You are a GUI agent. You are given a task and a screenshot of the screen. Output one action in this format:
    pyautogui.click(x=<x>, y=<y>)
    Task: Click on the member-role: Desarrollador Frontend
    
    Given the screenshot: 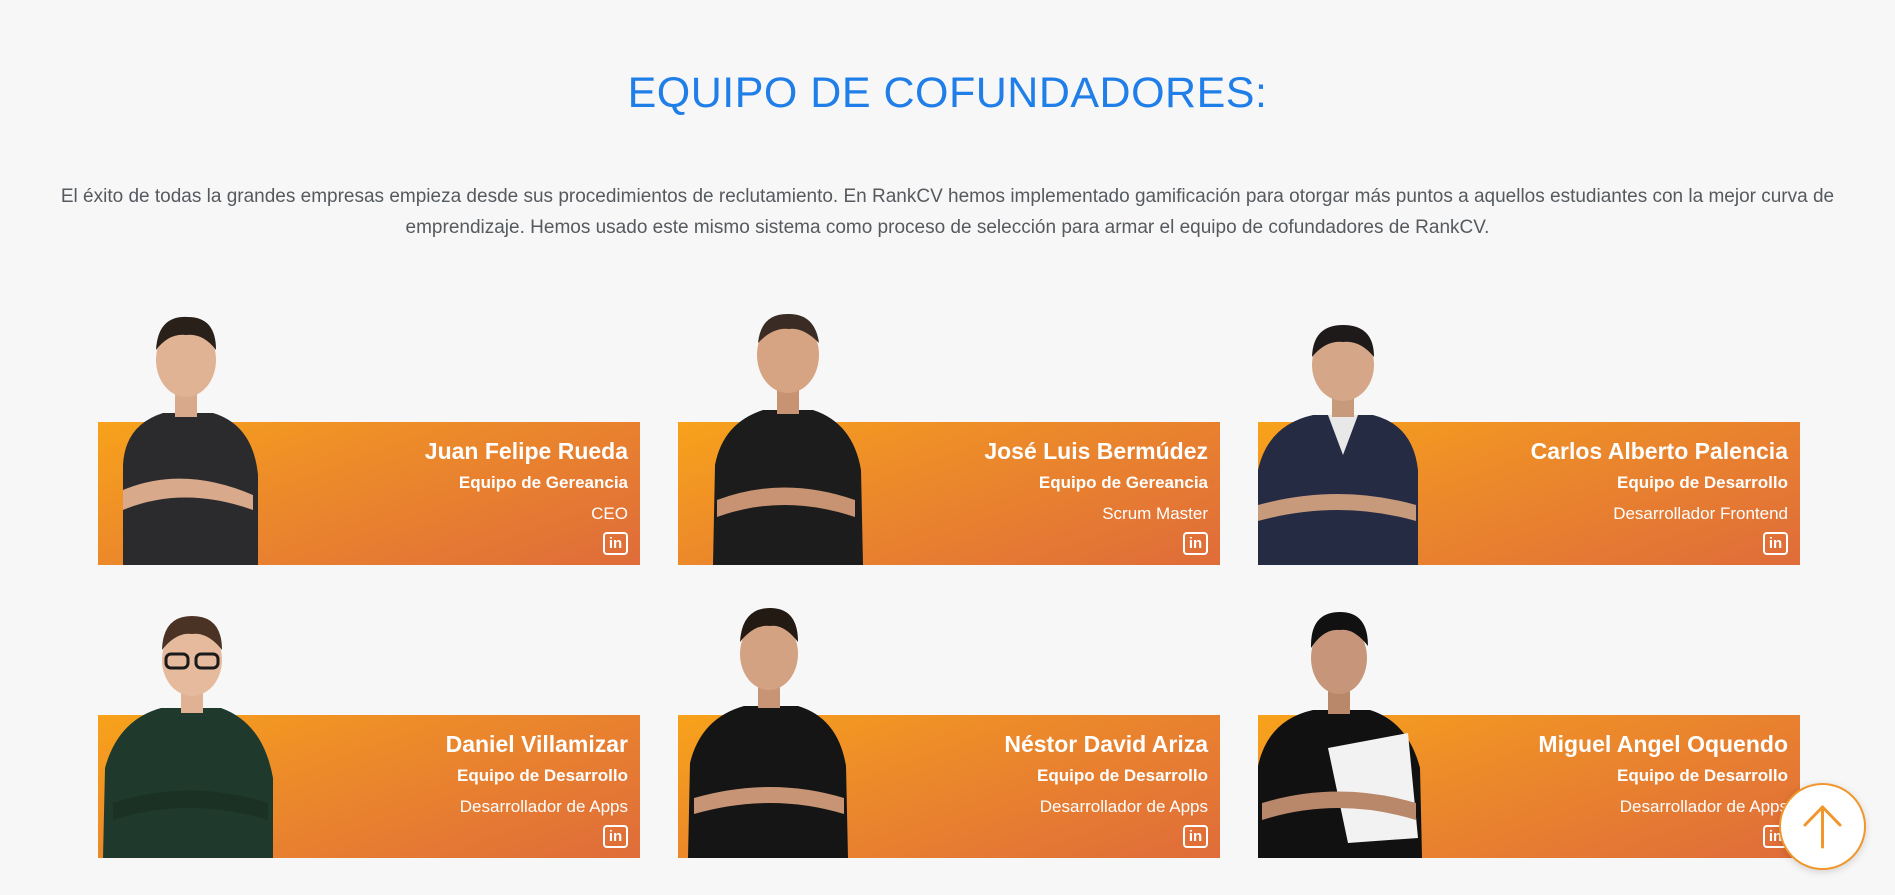 What is the action you would take?
    pyautogui.click(x=1700, y=513)
    